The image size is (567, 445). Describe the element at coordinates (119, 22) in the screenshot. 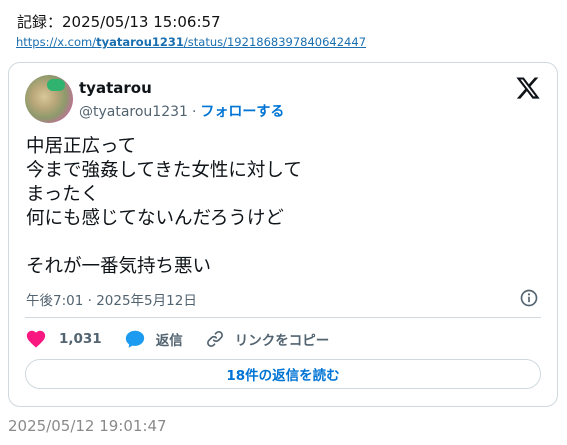

I see `record-timestamp: 記録：2025/05/13 15:06:57` at that location.